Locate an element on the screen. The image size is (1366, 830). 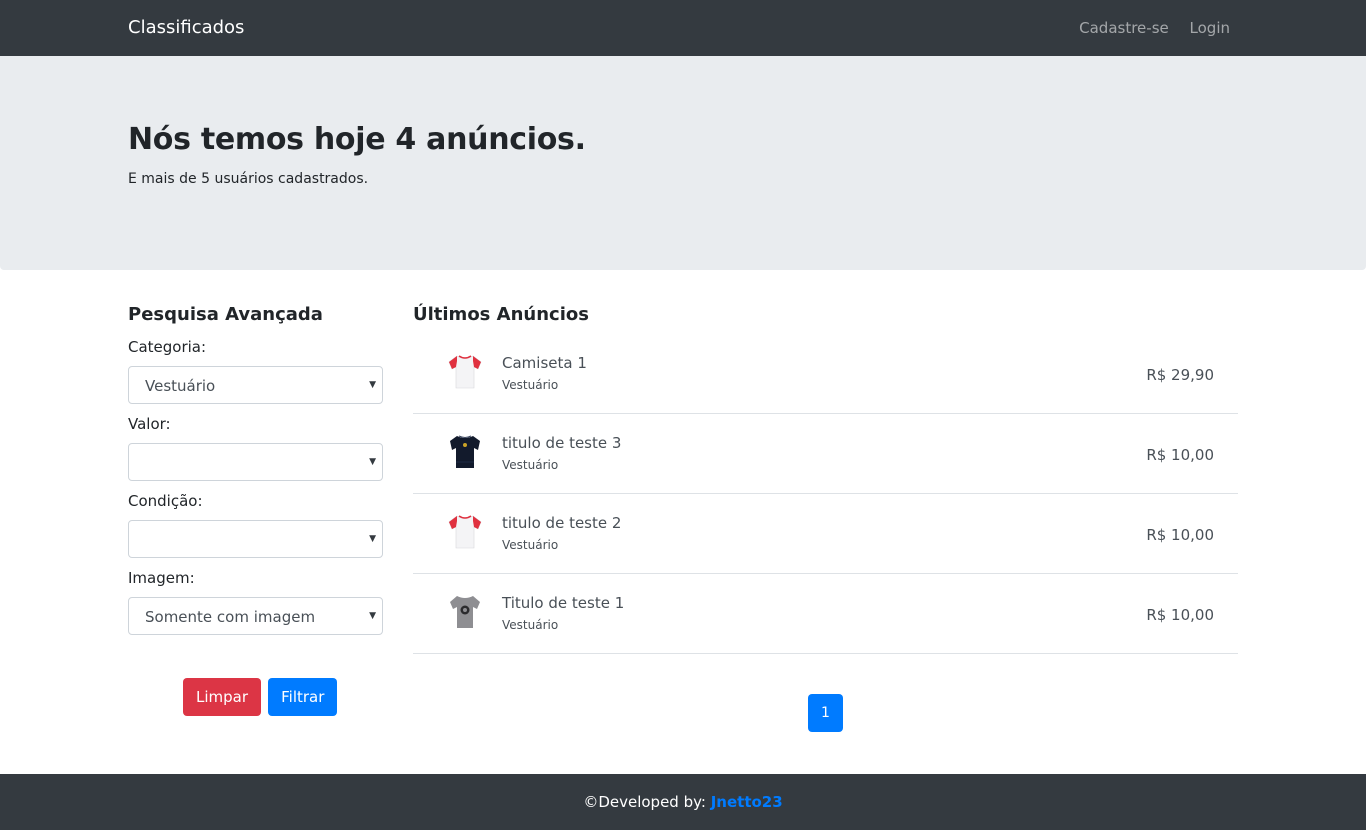
listing-title: Titulo de teste 1 is located at coordinates (563, 603).